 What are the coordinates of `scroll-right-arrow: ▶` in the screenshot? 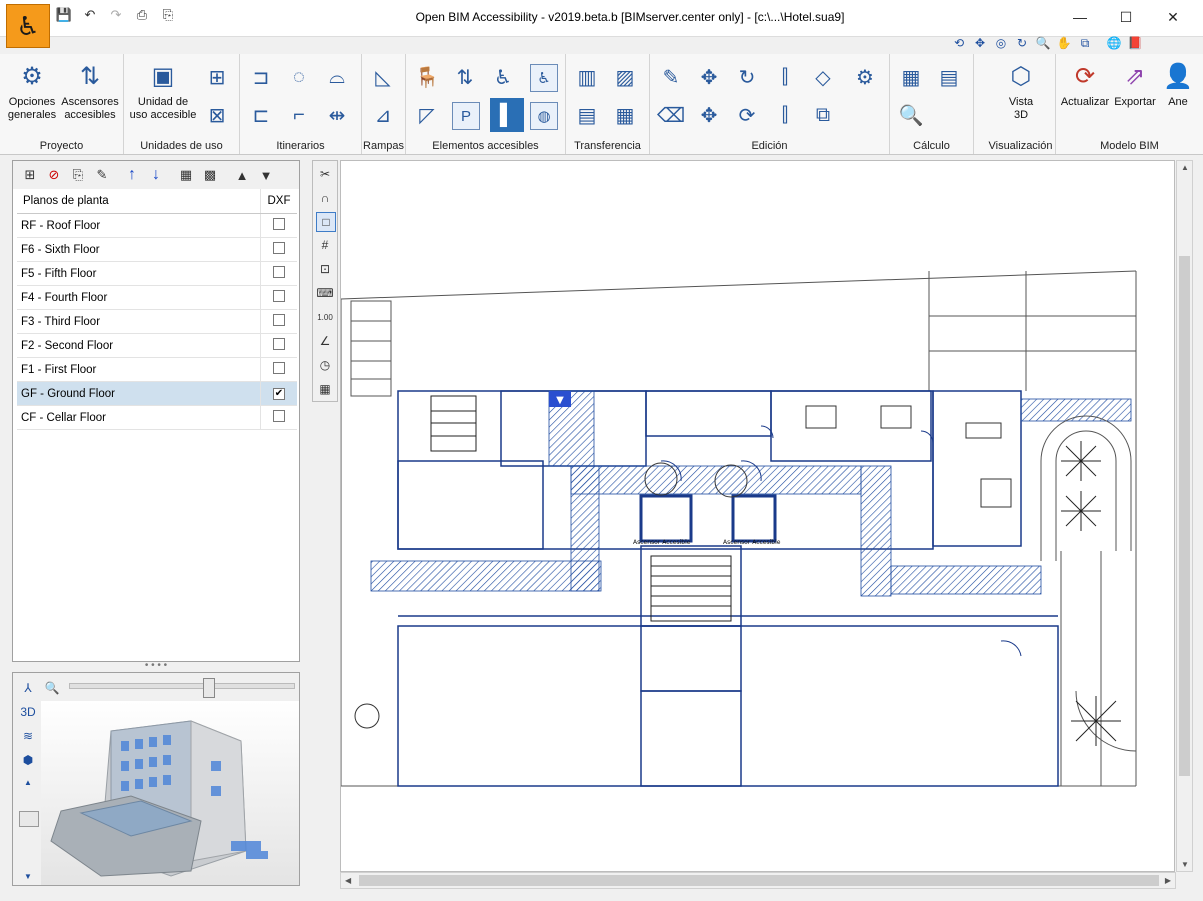 It's located at (1168, 880).